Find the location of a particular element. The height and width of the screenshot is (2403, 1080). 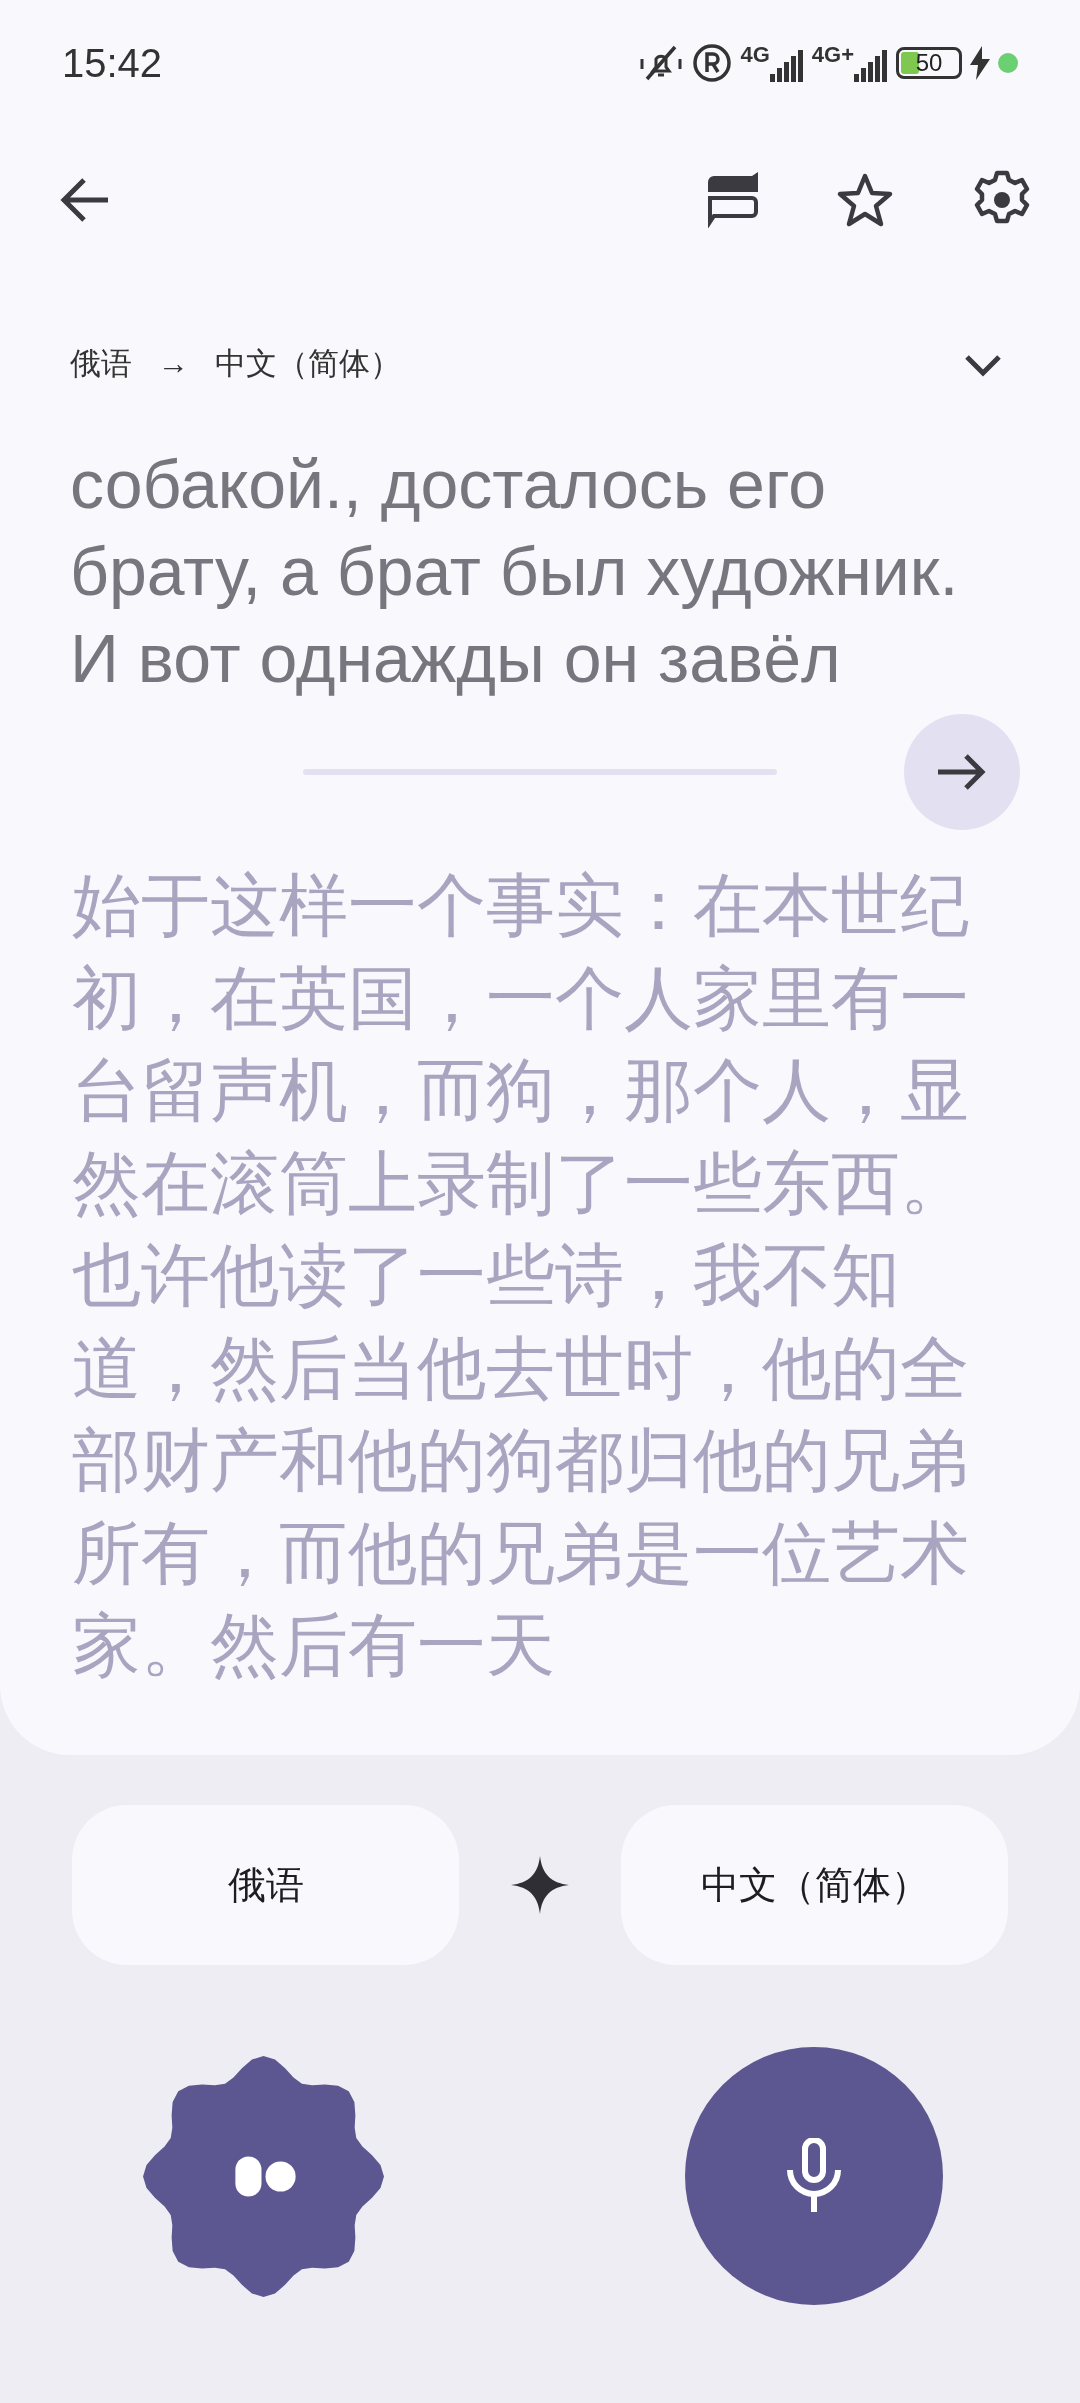

star-icon is located at coordinates (865, 200).